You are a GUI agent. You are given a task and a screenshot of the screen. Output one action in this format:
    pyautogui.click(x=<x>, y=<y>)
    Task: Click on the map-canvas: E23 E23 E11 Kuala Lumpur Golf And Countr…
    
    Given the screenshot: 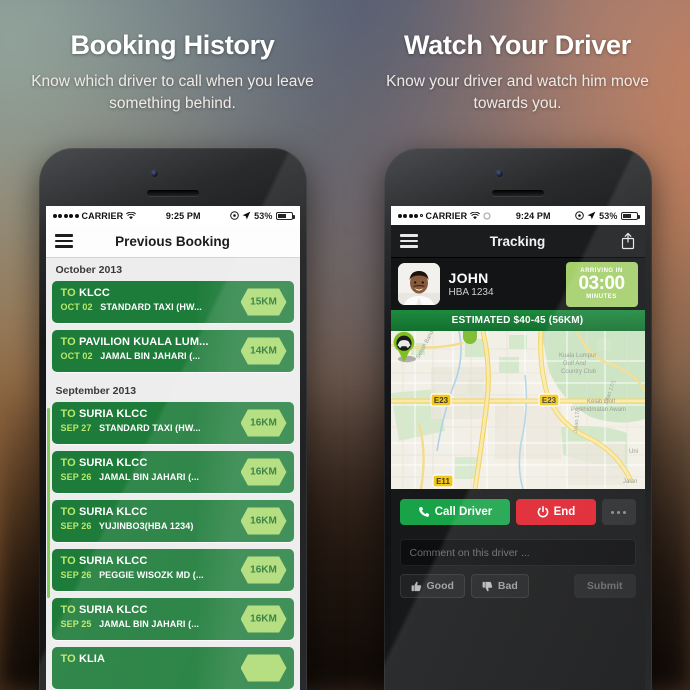 What is the action you would take?
    pyautogui.click(x=517, y=410)
    